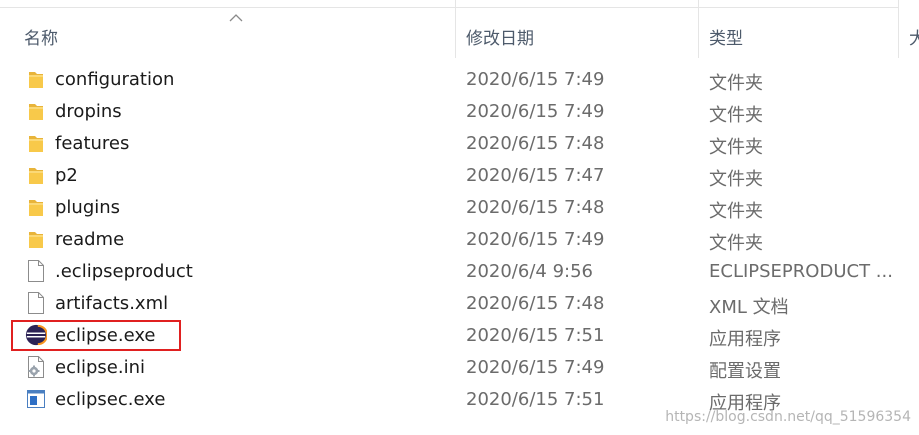 The width and height of the screenshot is (919, 435). Describe the element at coordinates (500, 39) in the screenshot. I see `column-header-modified-label: 修改日期` at that location.